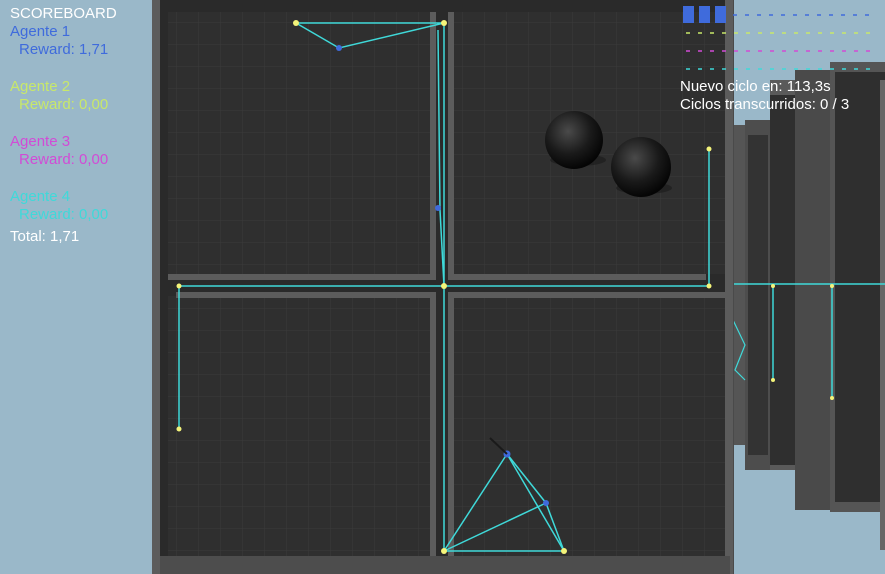  Describe the element at coordinates (590, 426) in the screenshot. I see `room-bottom-right` at that location.